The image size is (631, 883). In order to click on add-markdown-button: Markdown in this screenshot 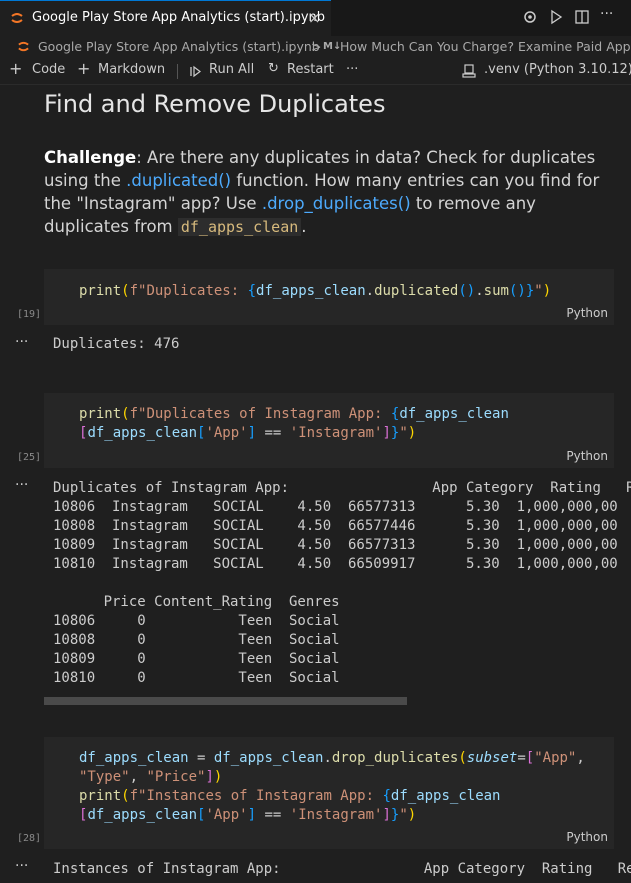, I will do `click(131, 69)`.